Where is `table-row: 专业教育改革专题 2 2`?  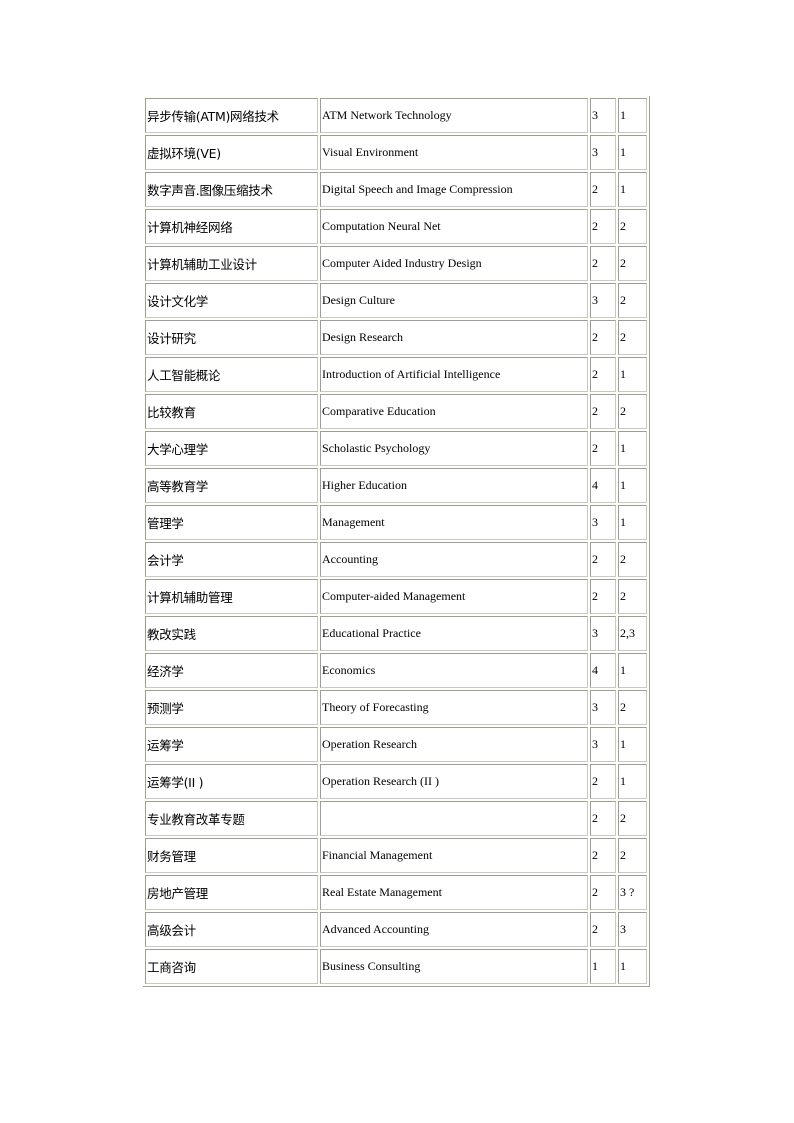
table-row: 专业教育改革专题 2 2 is located at coordinates (396, 818).